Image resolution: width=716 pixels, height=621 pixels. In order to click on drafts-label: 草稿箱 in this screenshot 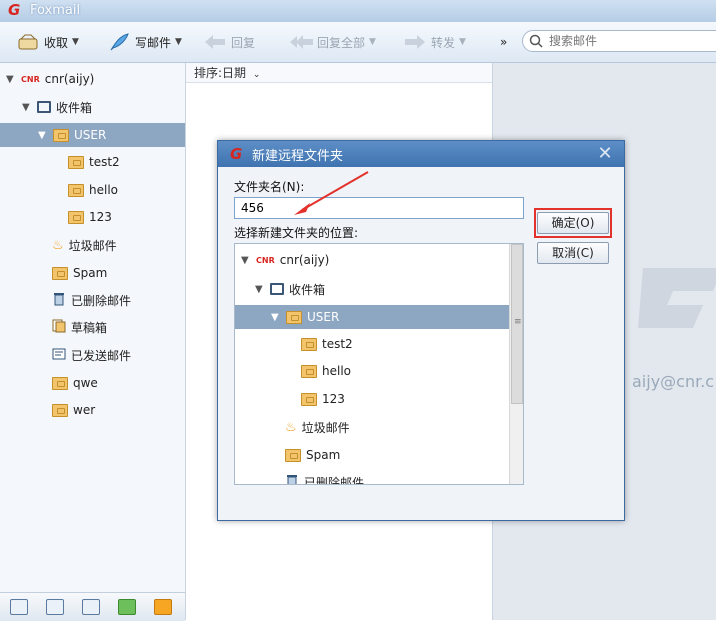, I will do `click(89, 327)`.